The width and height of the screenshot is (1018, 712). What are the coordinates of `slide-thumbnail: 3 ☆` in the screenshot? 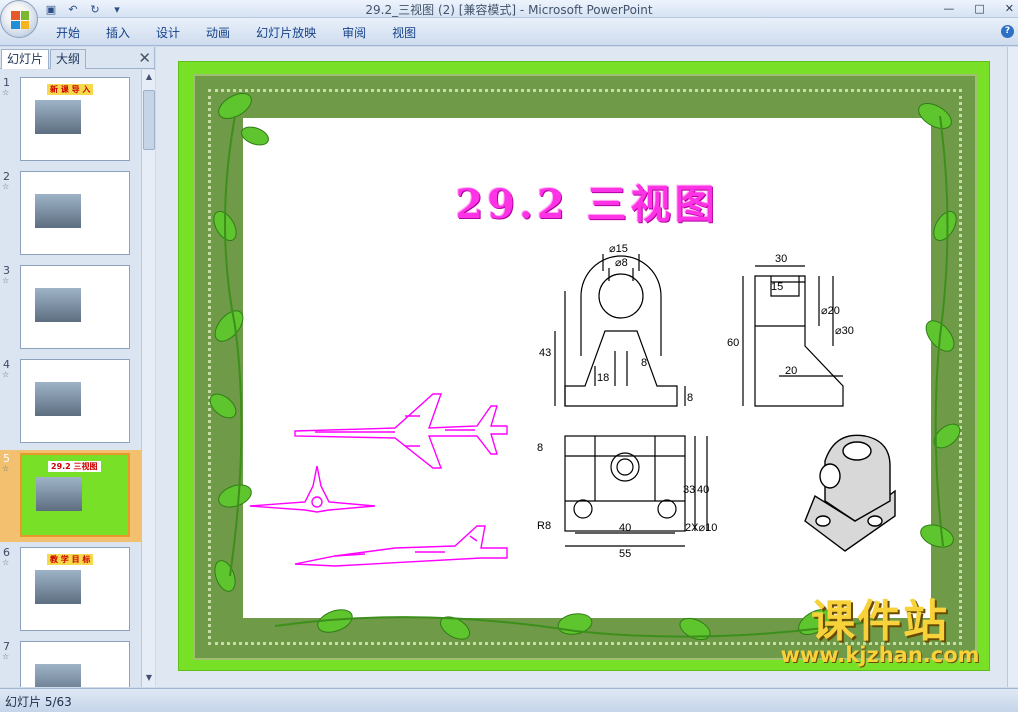 It's located at (70, 308).